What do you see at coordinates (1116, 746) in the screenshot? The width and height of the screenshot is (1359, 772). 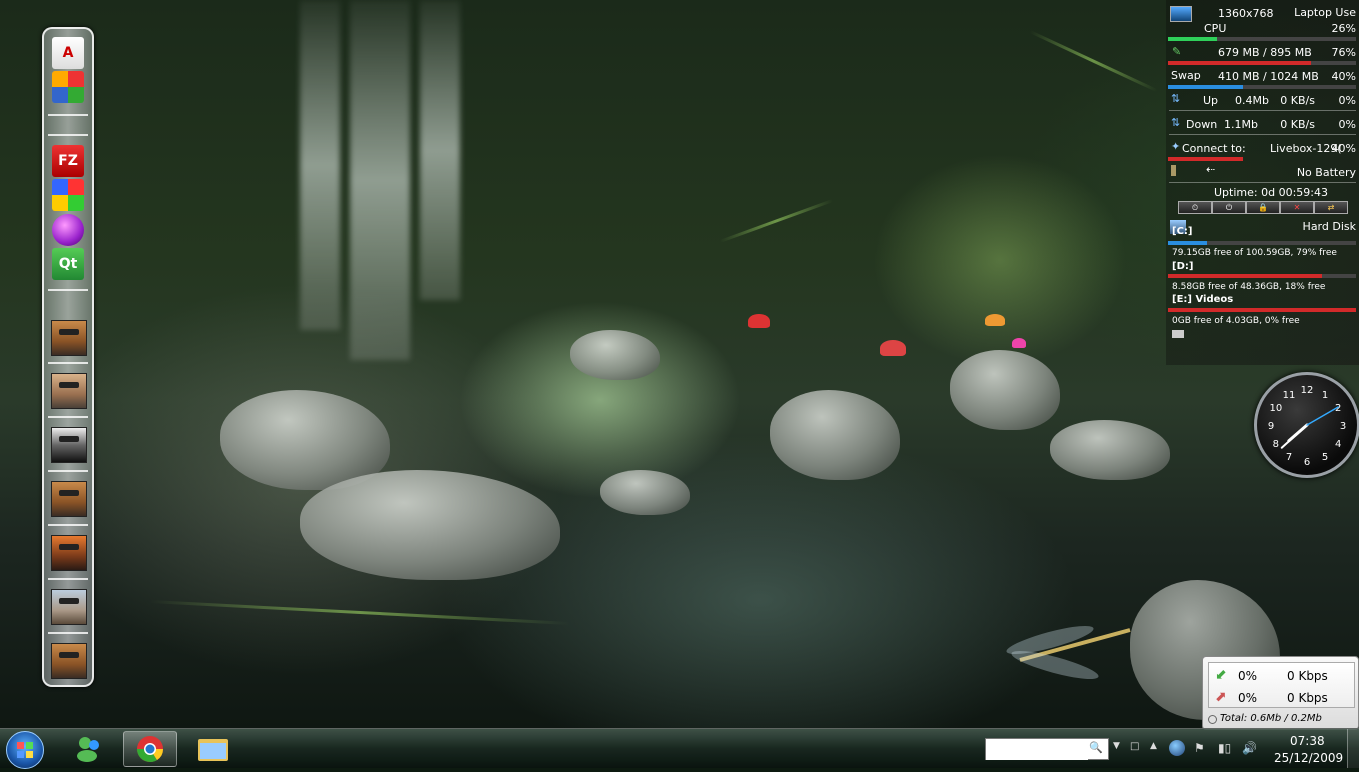 I see `chevron-down-icon: ▼` at bounding box center [1116, 746].